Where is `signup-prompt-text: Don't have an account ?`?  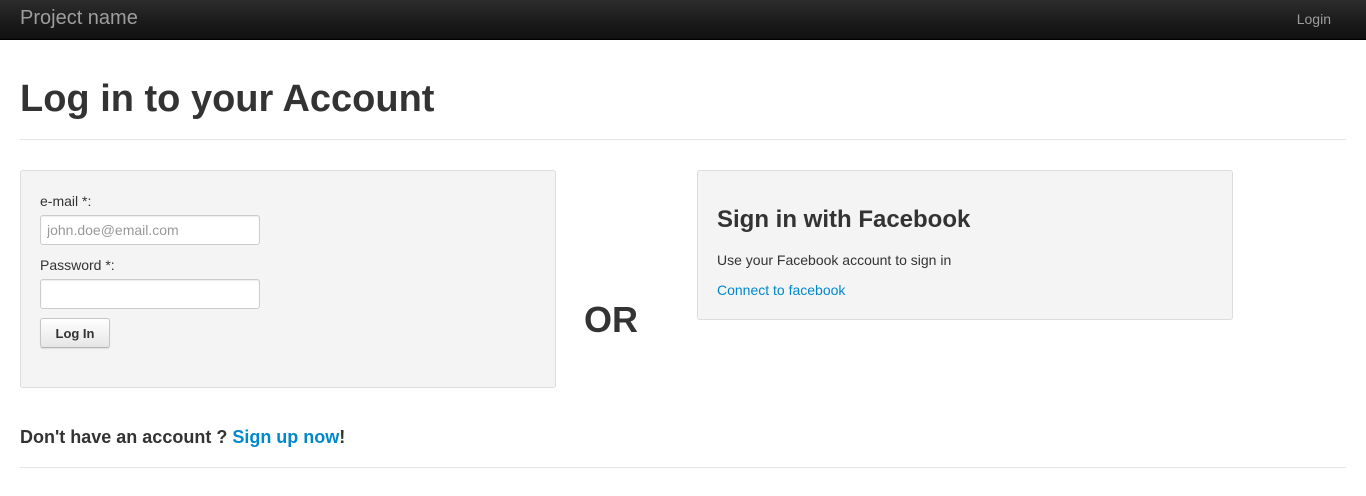 signup-prompt-text: Don't have an account ? is located at coordinates (126, 437).